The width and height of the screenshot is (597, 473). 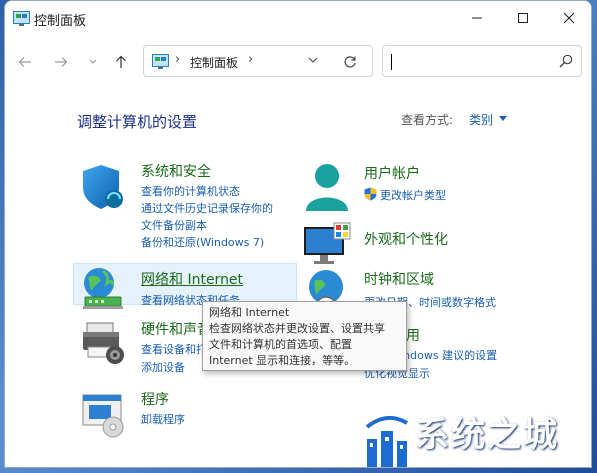 What do you see at coordinates (176, 329) in the screenshot?
I see `category-title: 硬件和声音` at bounding box center [176, 329].